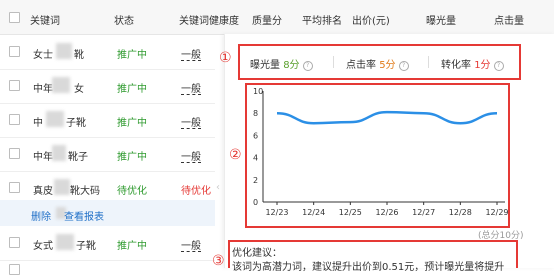  Describe the element at coordinates (255, 180) in the screenshot. I see `y-tick-label: 2` at that location.